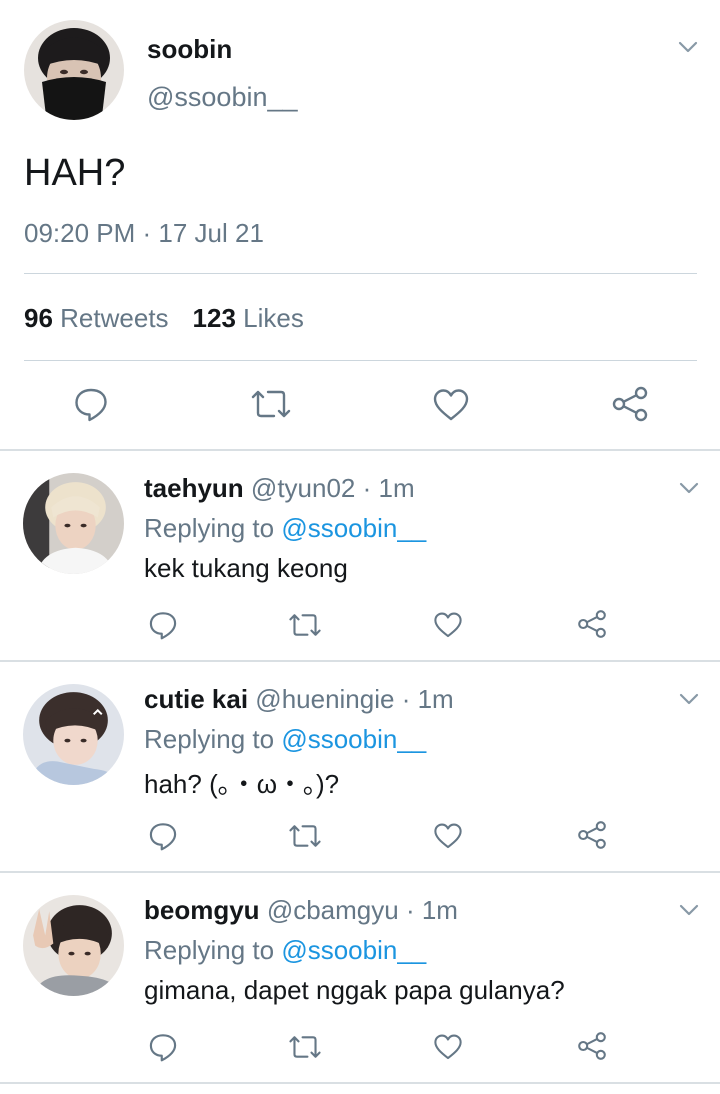 The height and width of the screenshot is (1094, 720). What do you see at coordinates (211, 233) in the screenshot?
I see `tweet-date: 17 Jul 21` at bounding box center [211, 233].